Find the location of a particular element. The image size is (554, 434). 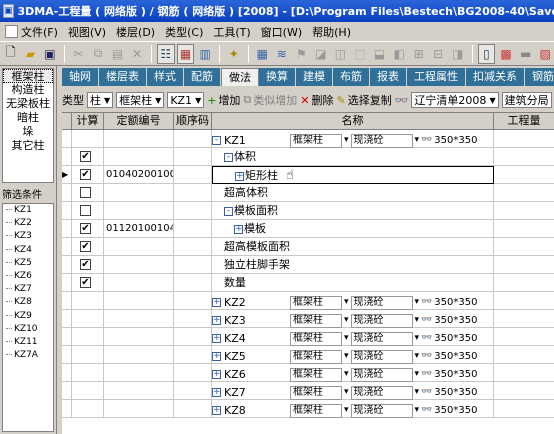

slab-icon: ▨ is located at coordinates (545, 54).